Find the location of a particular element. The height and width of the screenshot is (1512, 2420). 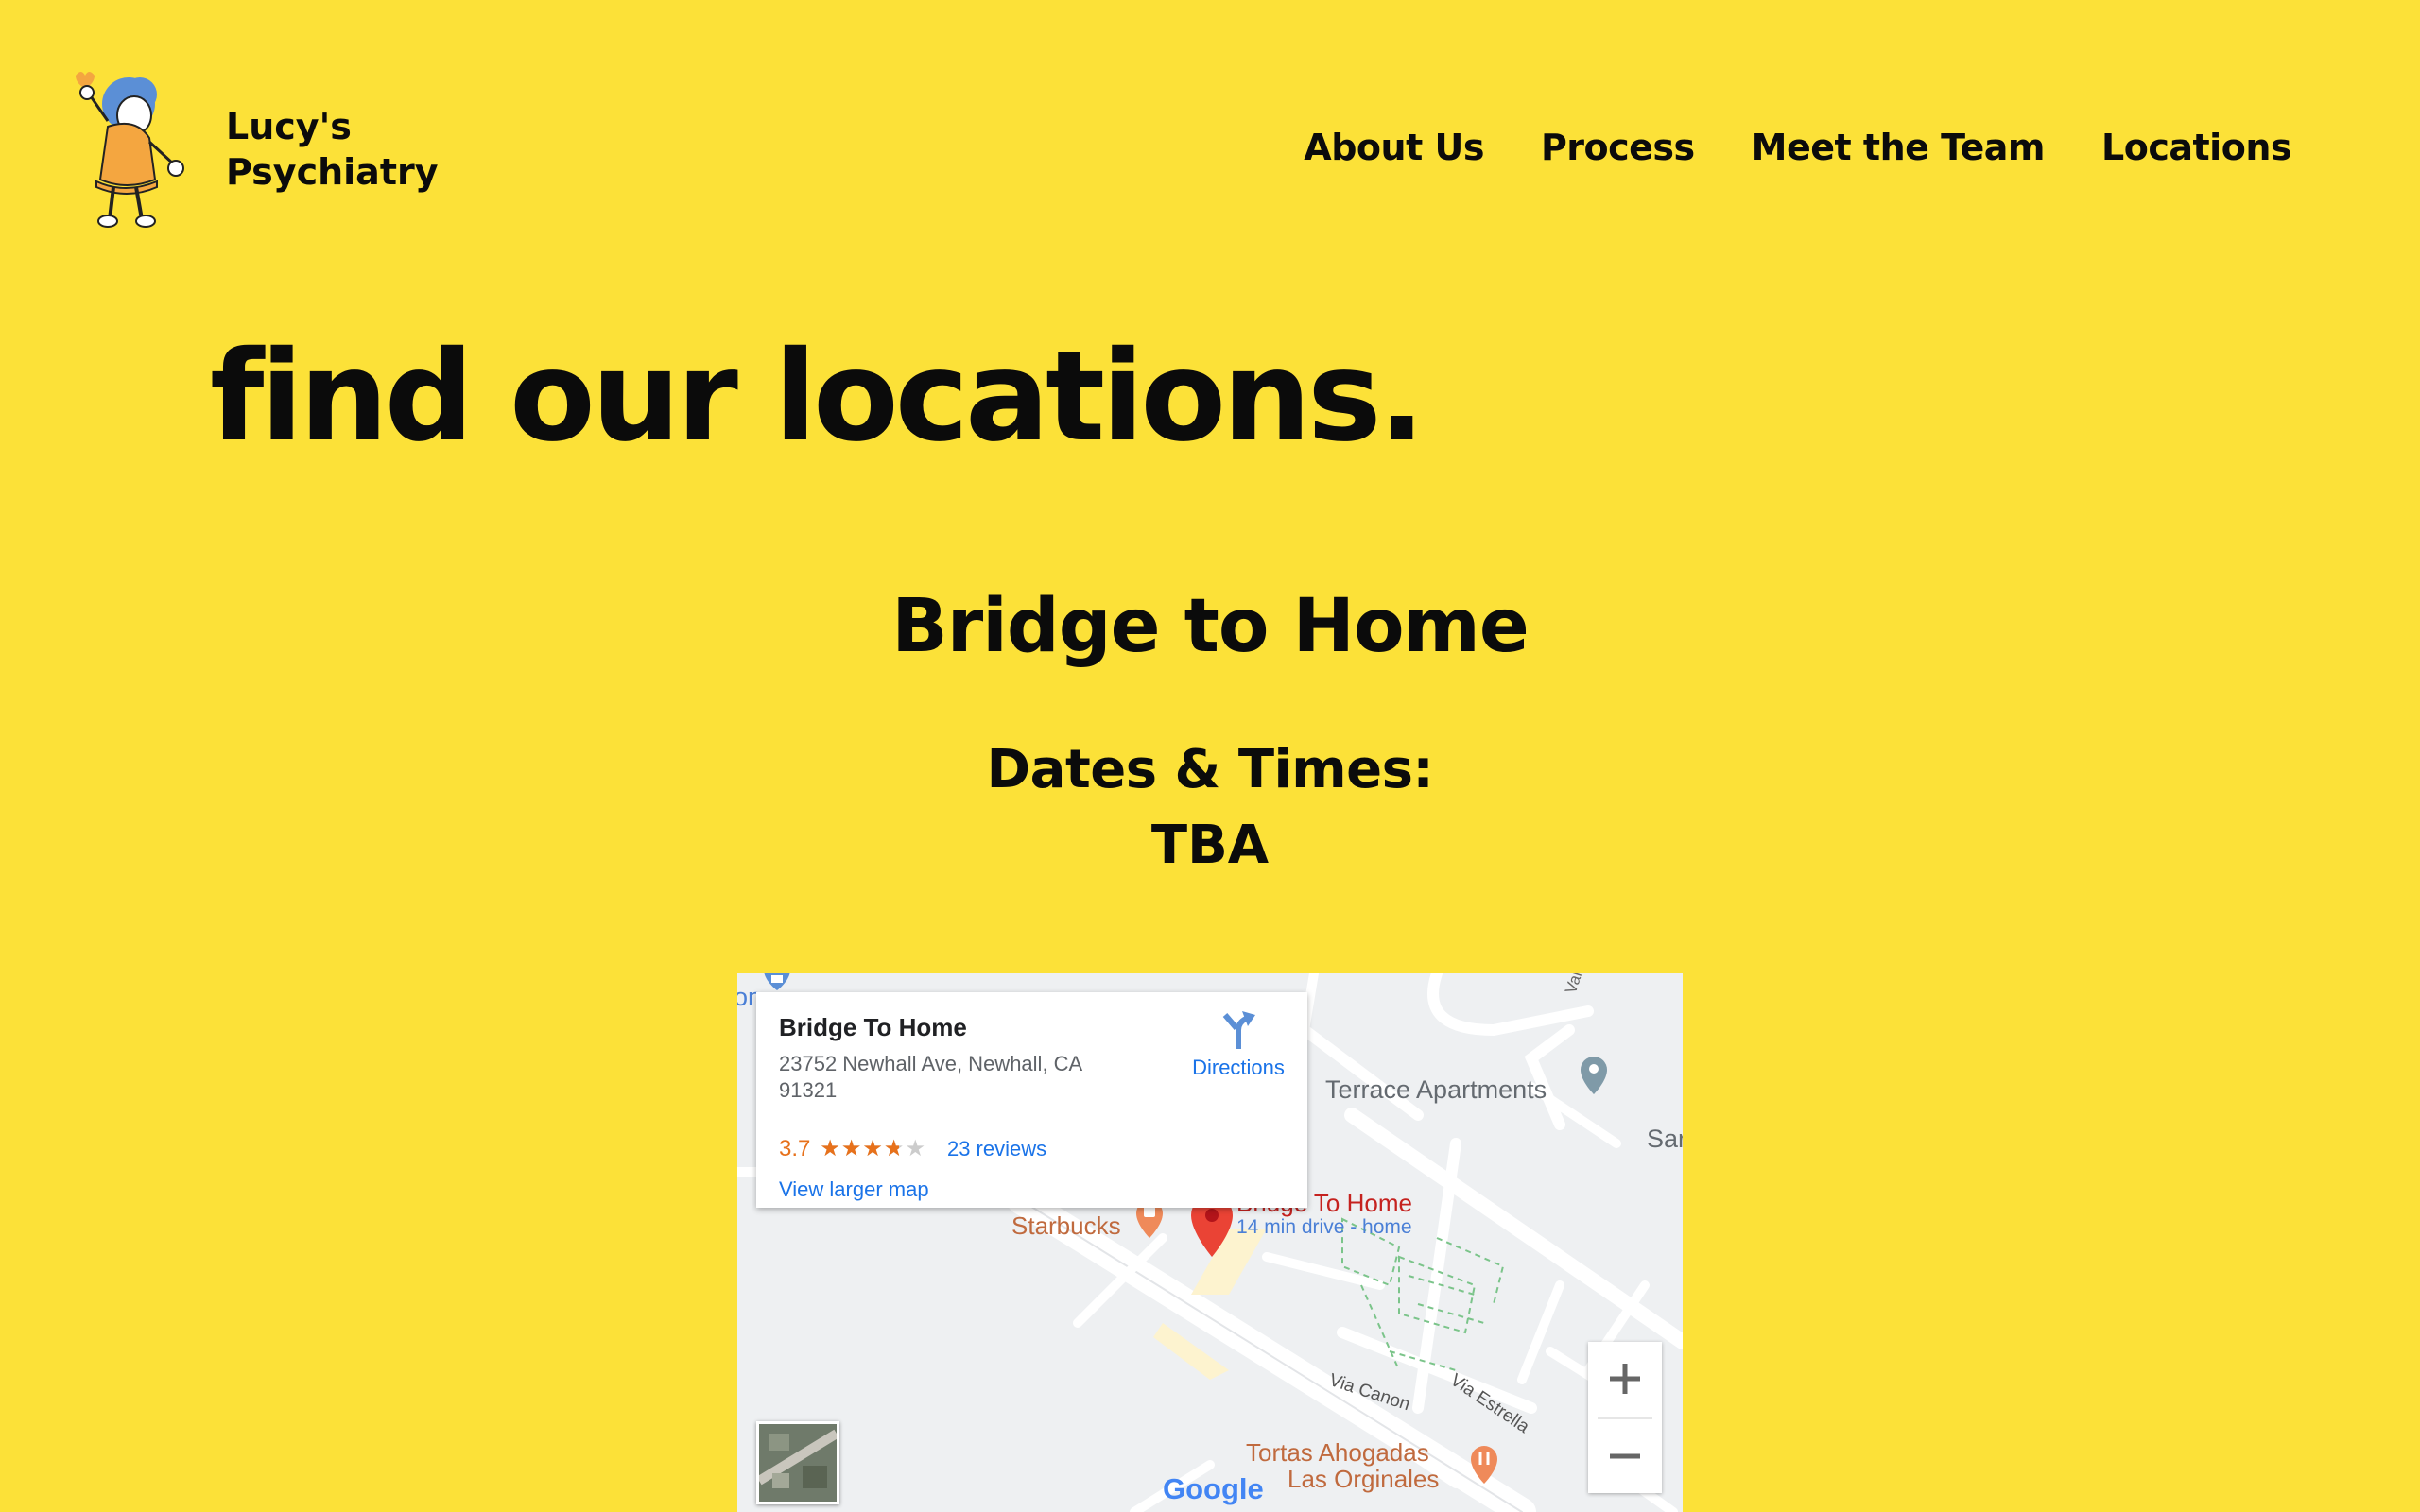

map-label-tortas-ahogadas: Tortas Ahogadas is located at coordinates (1338, 1453).